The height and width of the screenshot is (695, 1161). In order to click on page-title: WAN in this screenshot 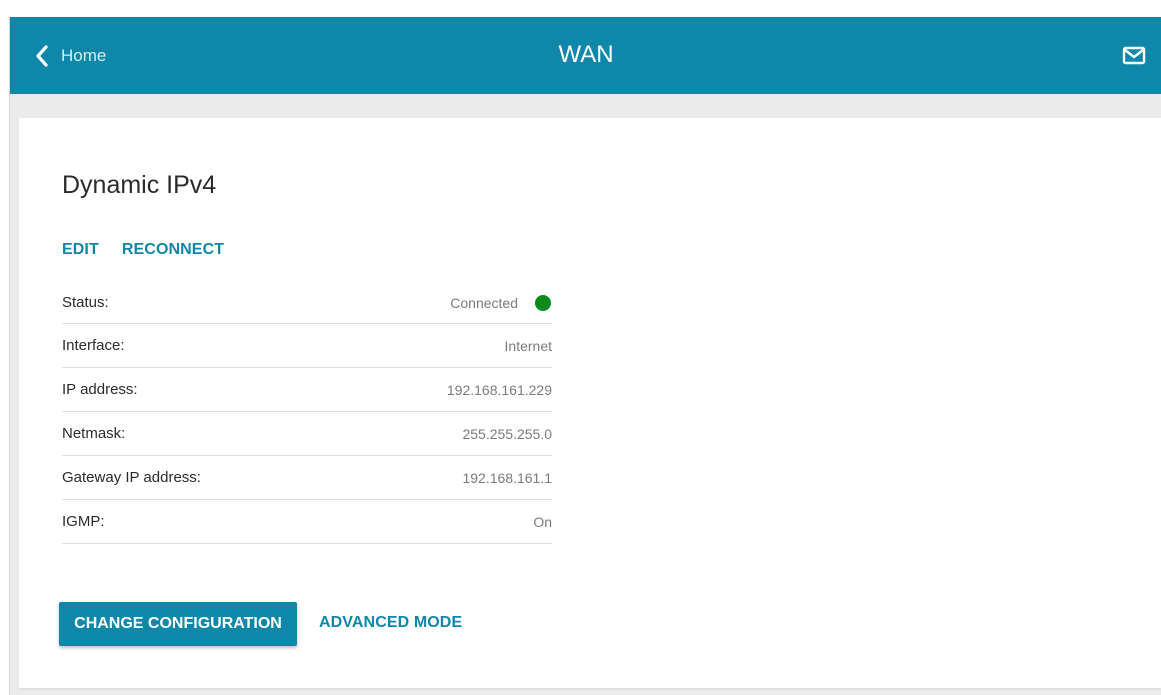, I will do `click(586, 54)`.